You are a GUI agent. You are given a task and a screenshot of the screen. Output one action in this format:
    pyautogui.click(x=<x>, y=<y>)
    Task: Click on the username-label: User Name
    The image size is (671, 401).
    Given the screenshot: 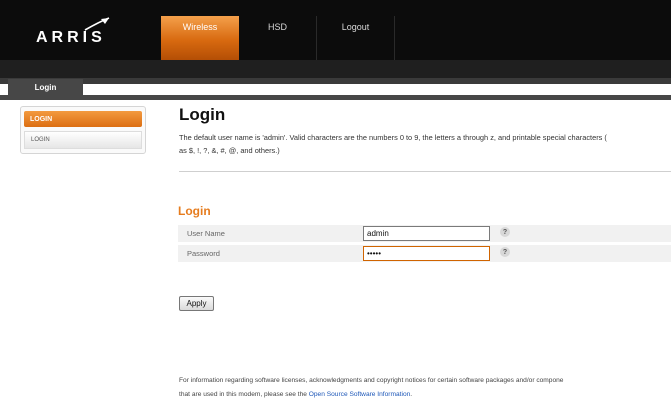 What is the action you would take?
    pyautogui.click(x=206, y=233)
    